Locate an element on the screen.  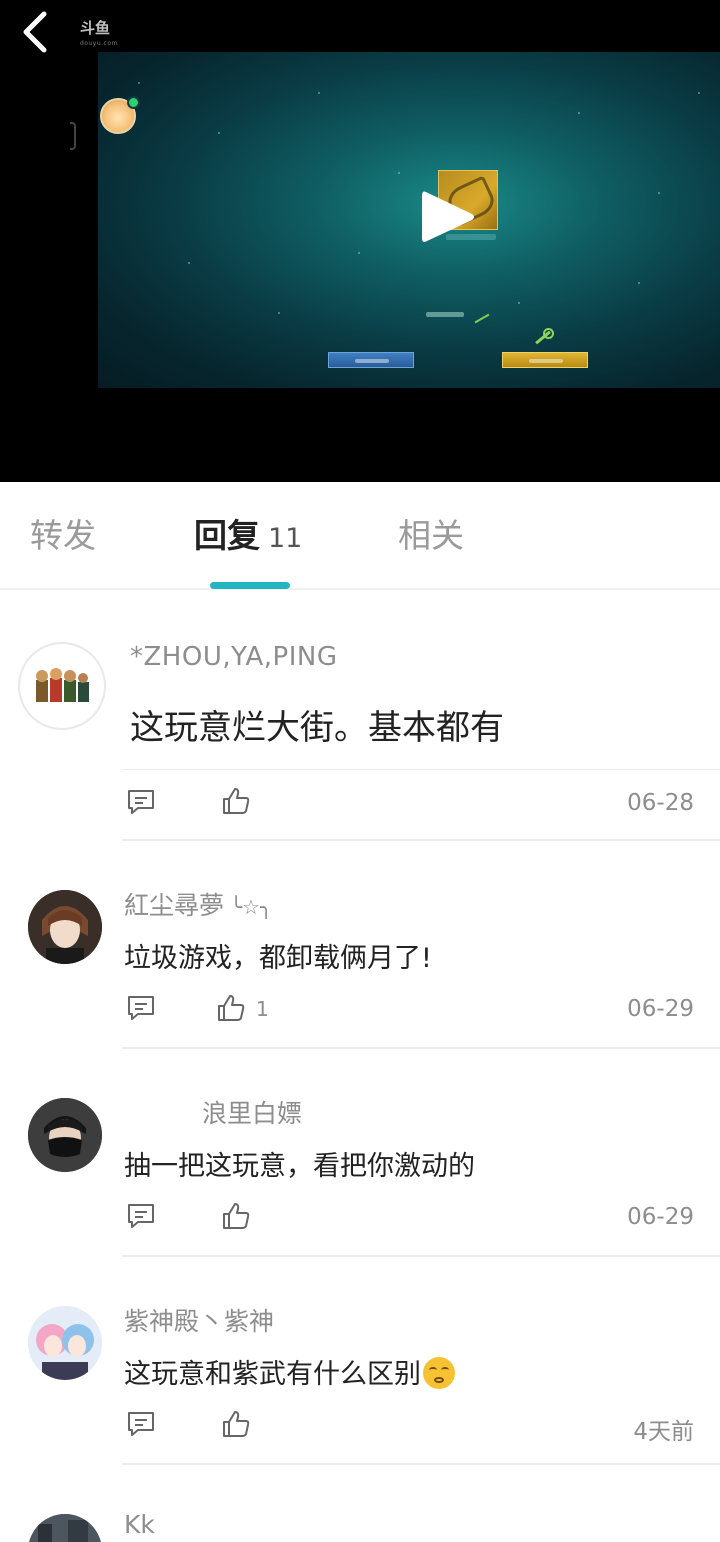
play-icon is located at coordinates (448, 216).